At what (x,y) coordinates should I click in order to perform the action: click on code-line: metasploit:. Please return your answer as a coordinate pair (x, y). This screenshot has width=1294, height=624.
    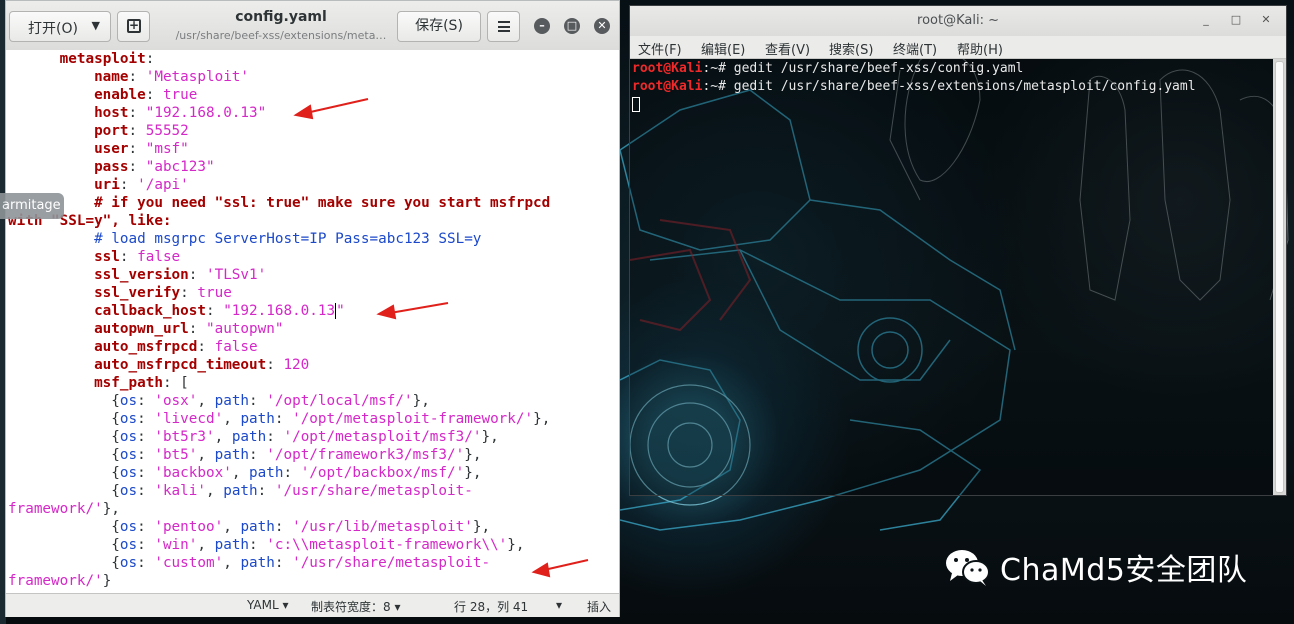
    Looking at the image, I should click on (107, 59).